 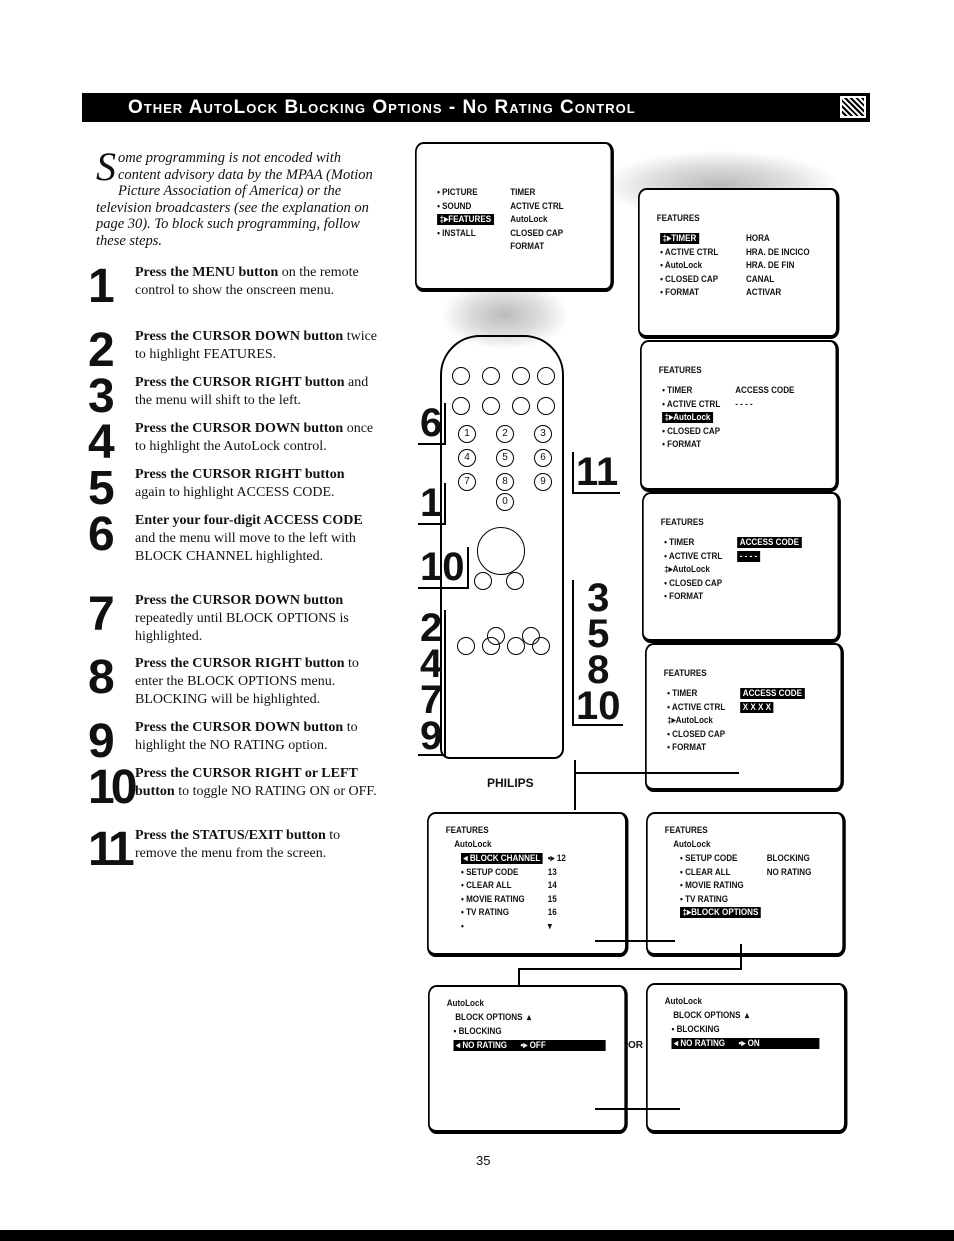 I want to click on menu-item: HRA. DE FIN, so click(x=770, y=265).